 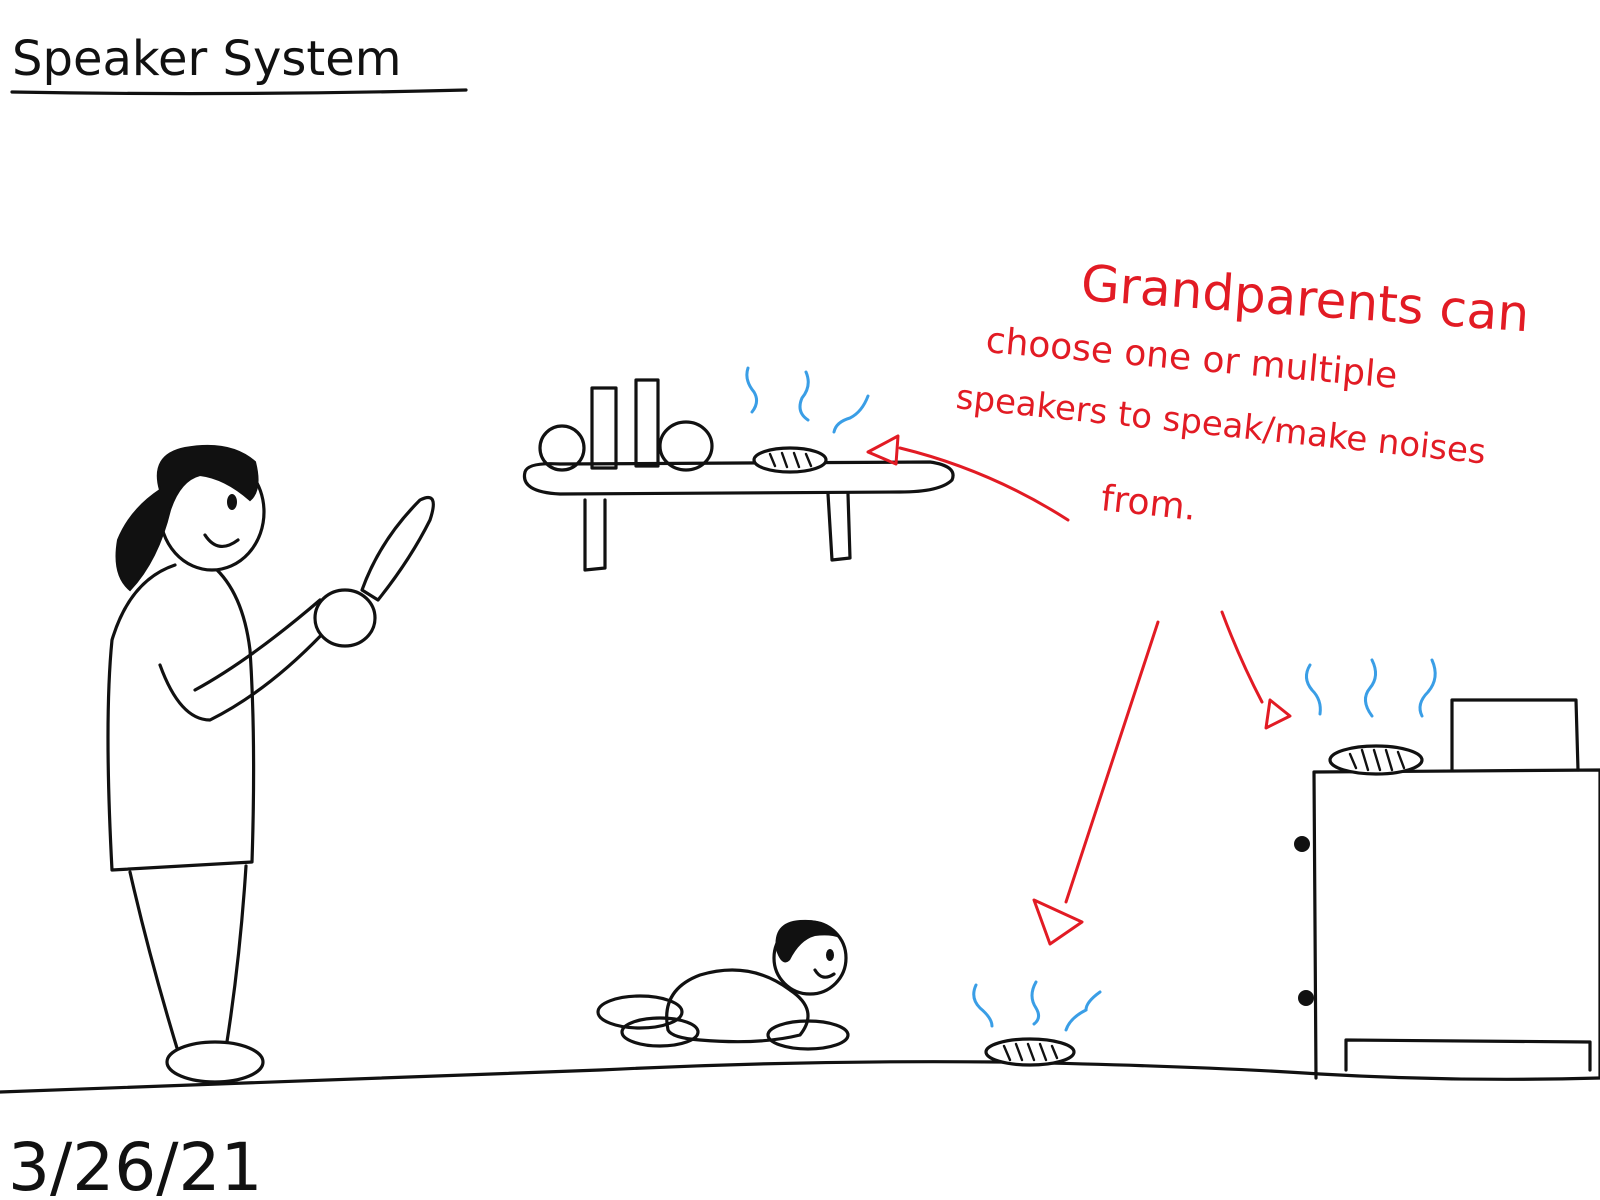 I want to click on grandparent-torso, so click(x=181, y=715).